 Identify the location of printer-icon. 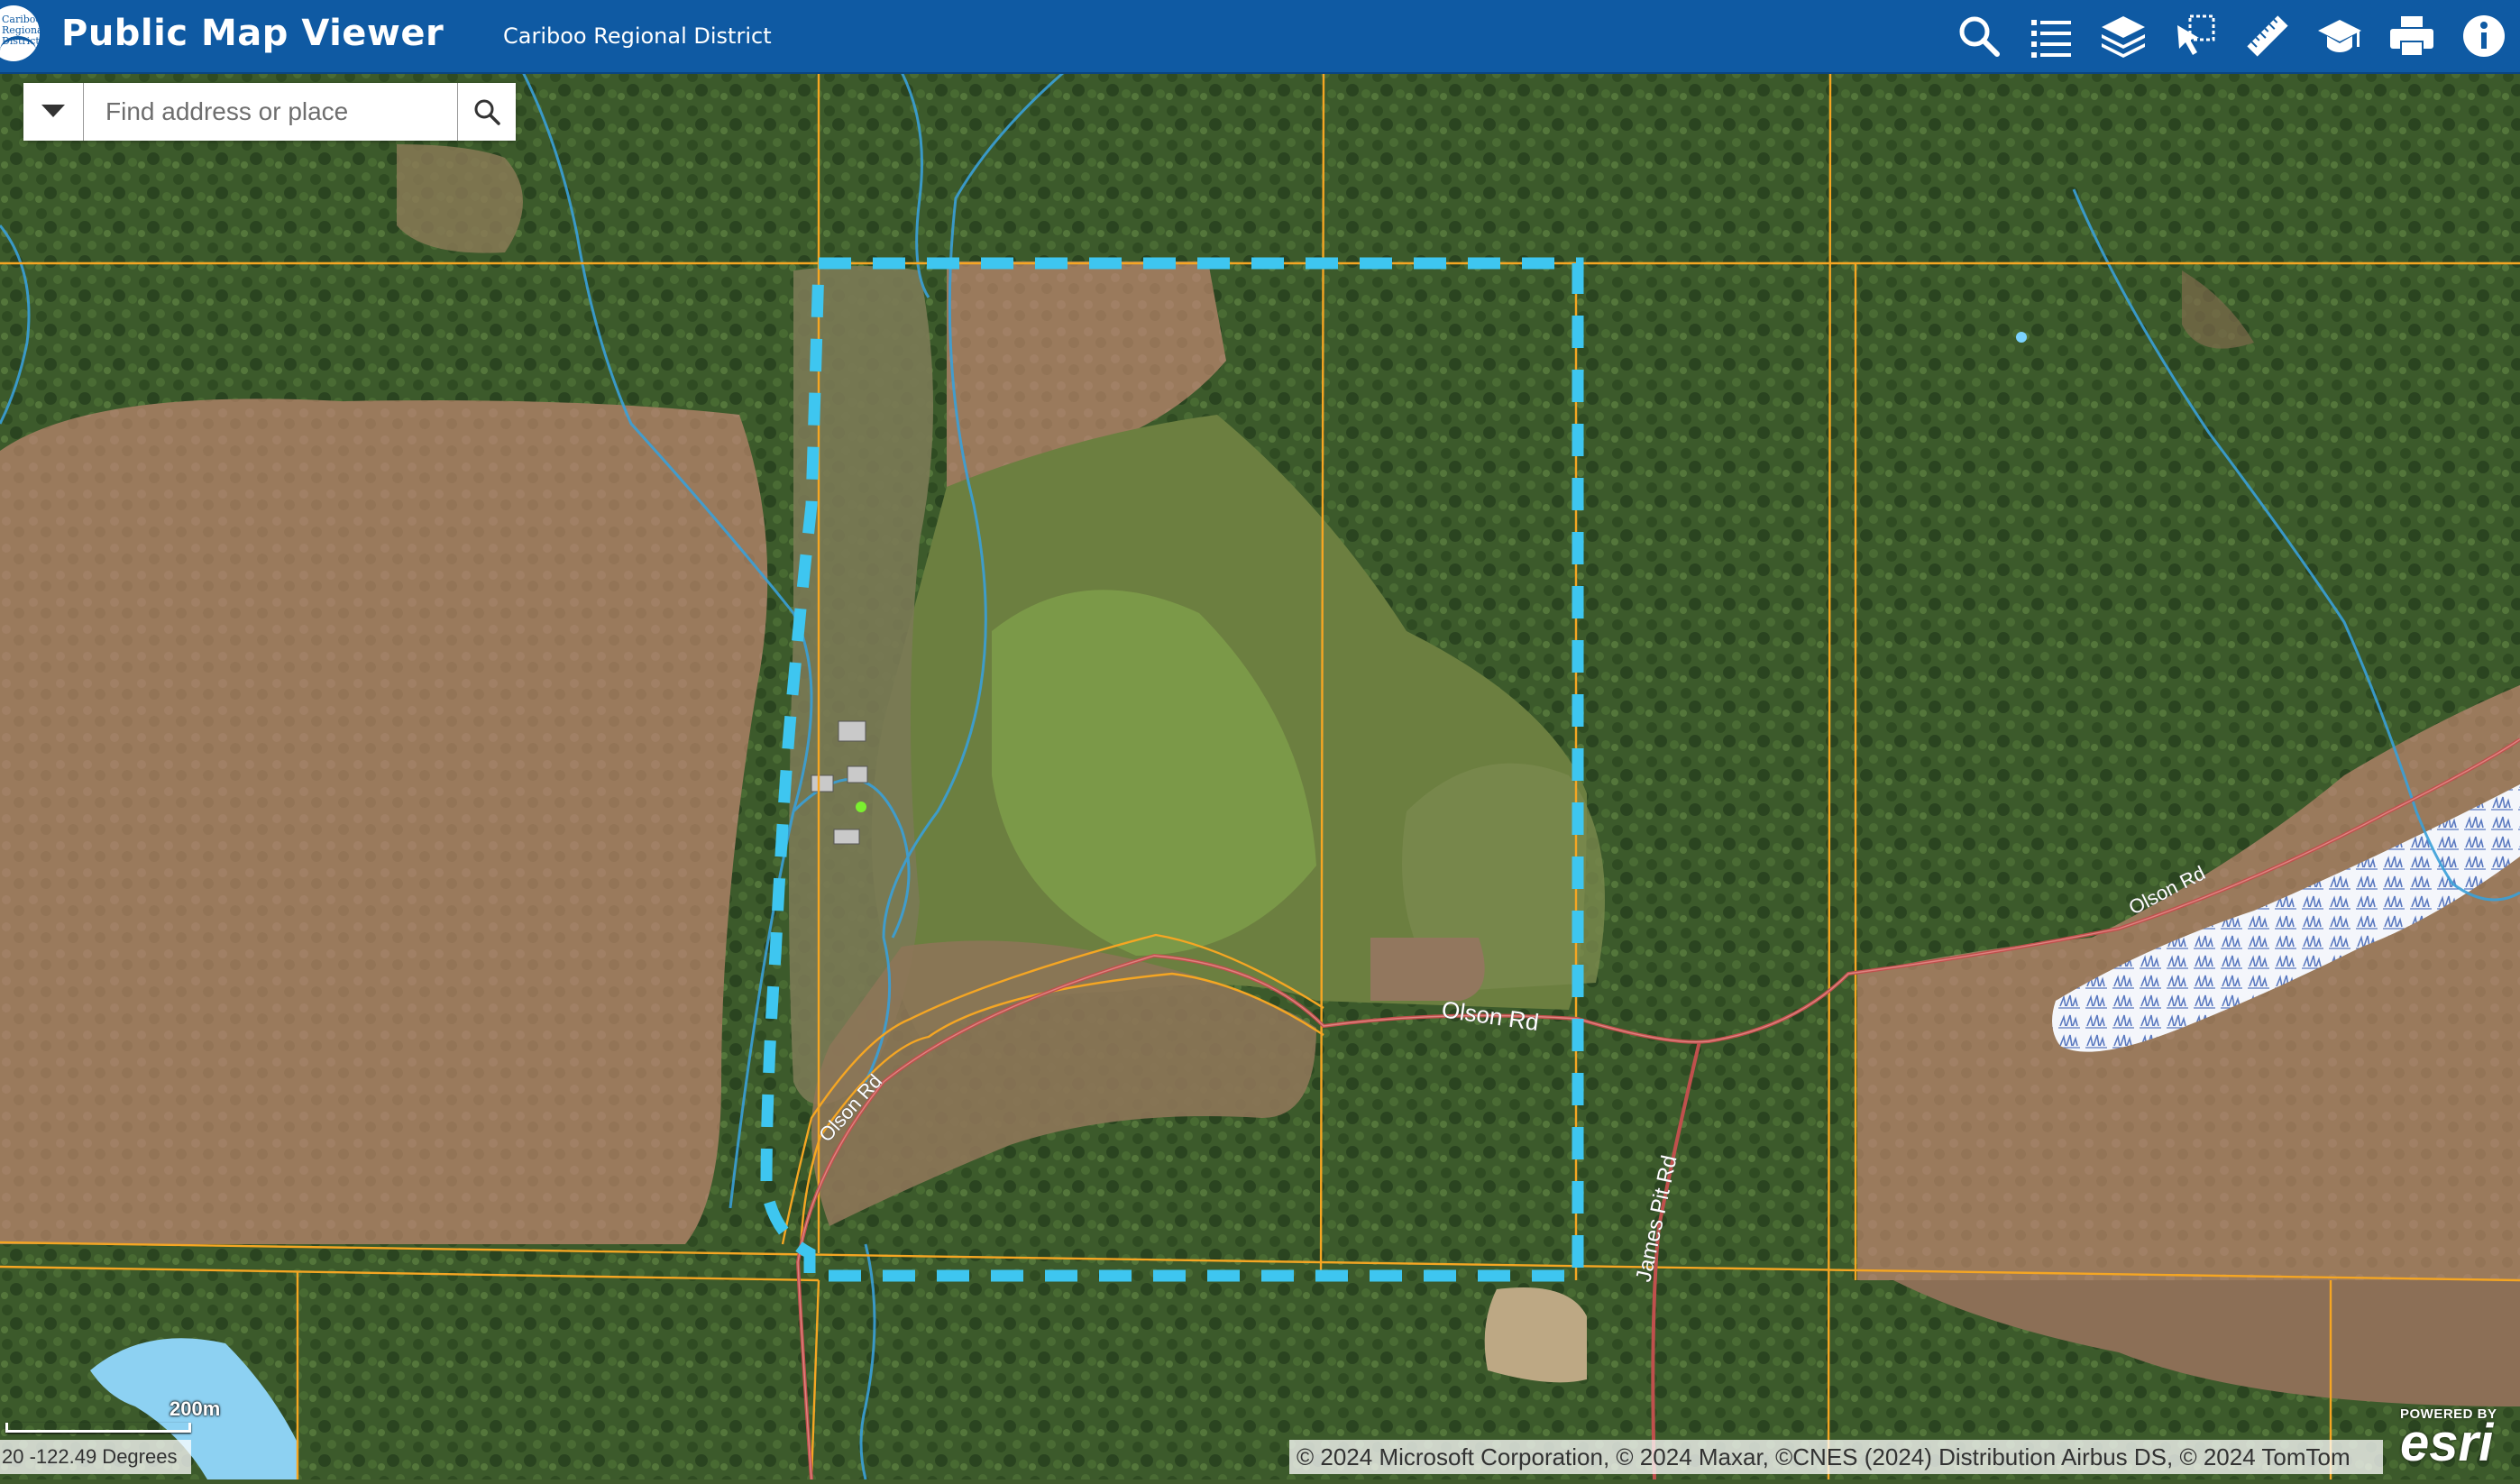
(2411, 36).